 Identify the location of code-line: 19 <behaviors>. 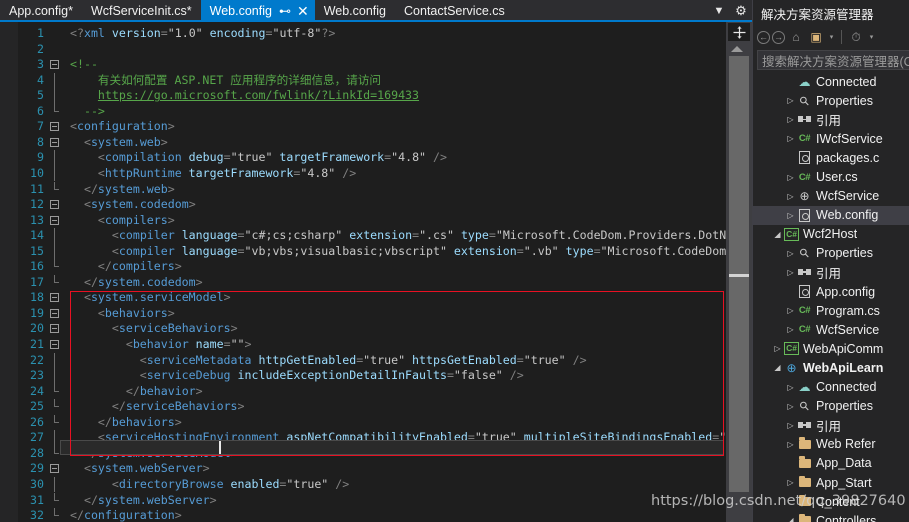
(363, 314).